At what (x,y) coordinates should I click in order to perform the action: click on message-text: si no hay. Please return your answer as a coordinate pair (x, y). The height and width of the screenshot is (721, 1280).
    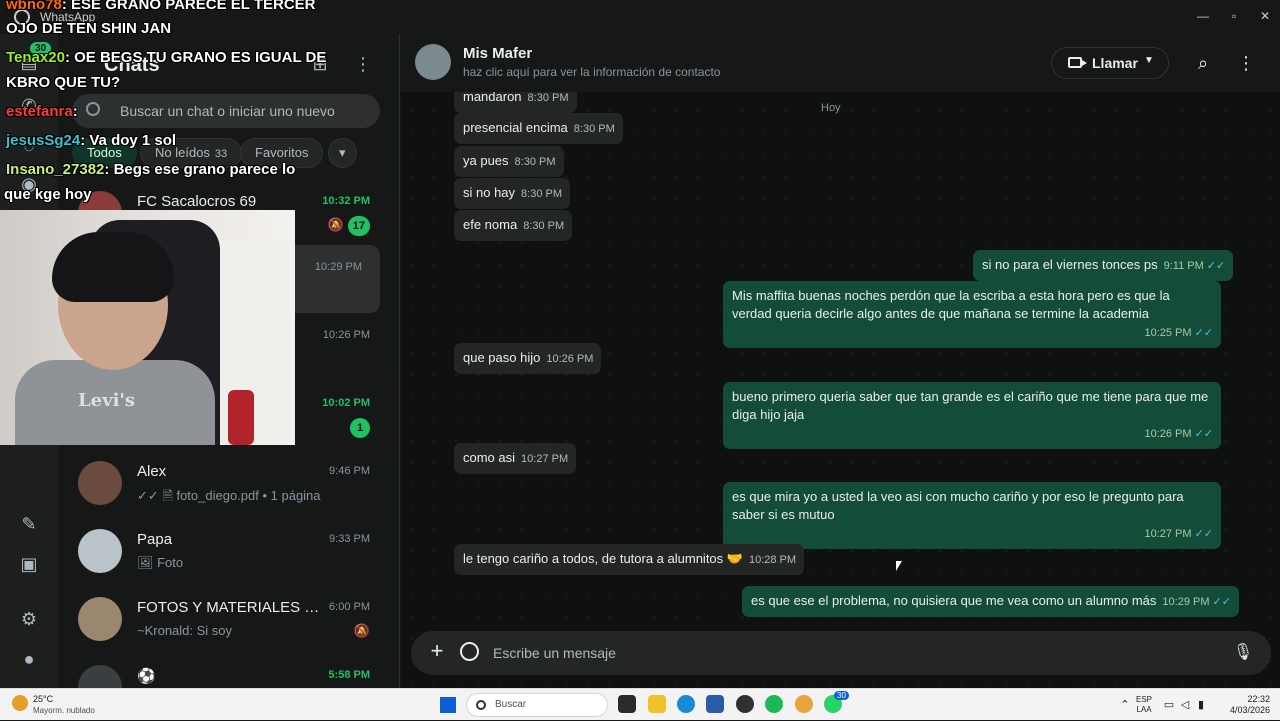
    Looking at the image, I should click on (489, 192).